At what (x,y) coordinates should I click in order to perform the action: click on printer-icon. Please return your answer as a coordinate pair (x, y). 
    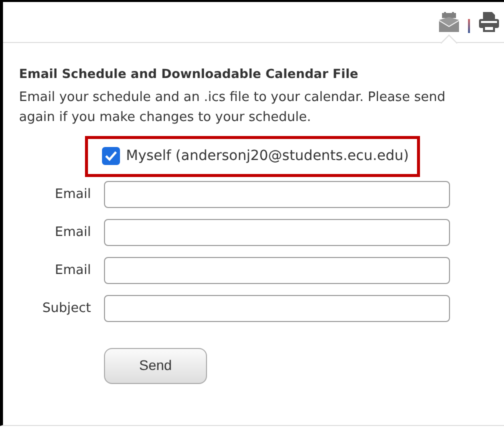
    Looking at the image, I should click on (489, 22).